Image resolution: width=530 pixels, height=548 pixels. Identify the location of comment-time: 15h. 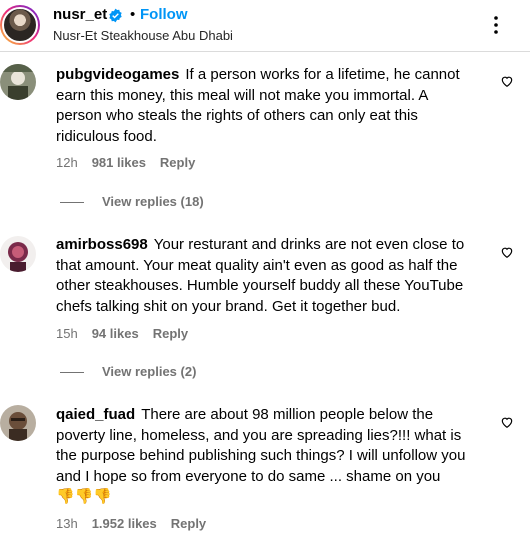
(67, 333).